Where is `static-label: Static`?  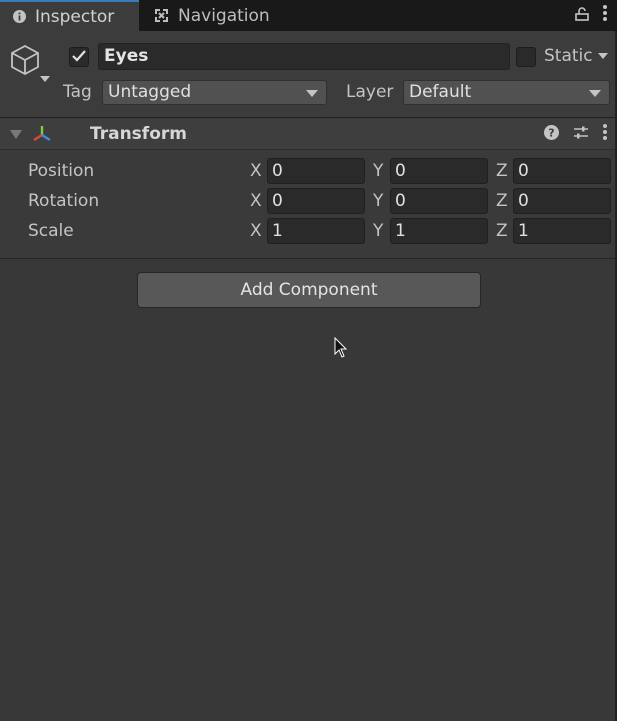
static-label: Static is located at coordinates (568, 56).